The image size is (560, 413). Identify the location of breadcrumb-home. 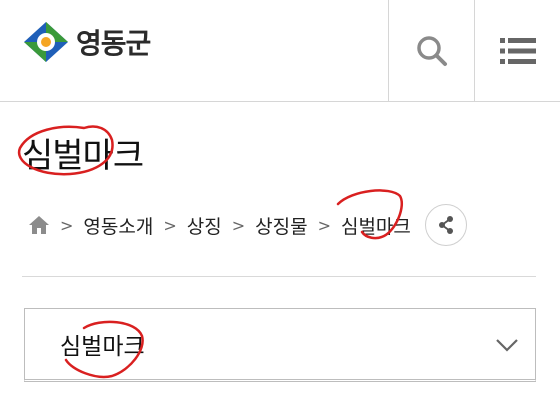
(39, 225).